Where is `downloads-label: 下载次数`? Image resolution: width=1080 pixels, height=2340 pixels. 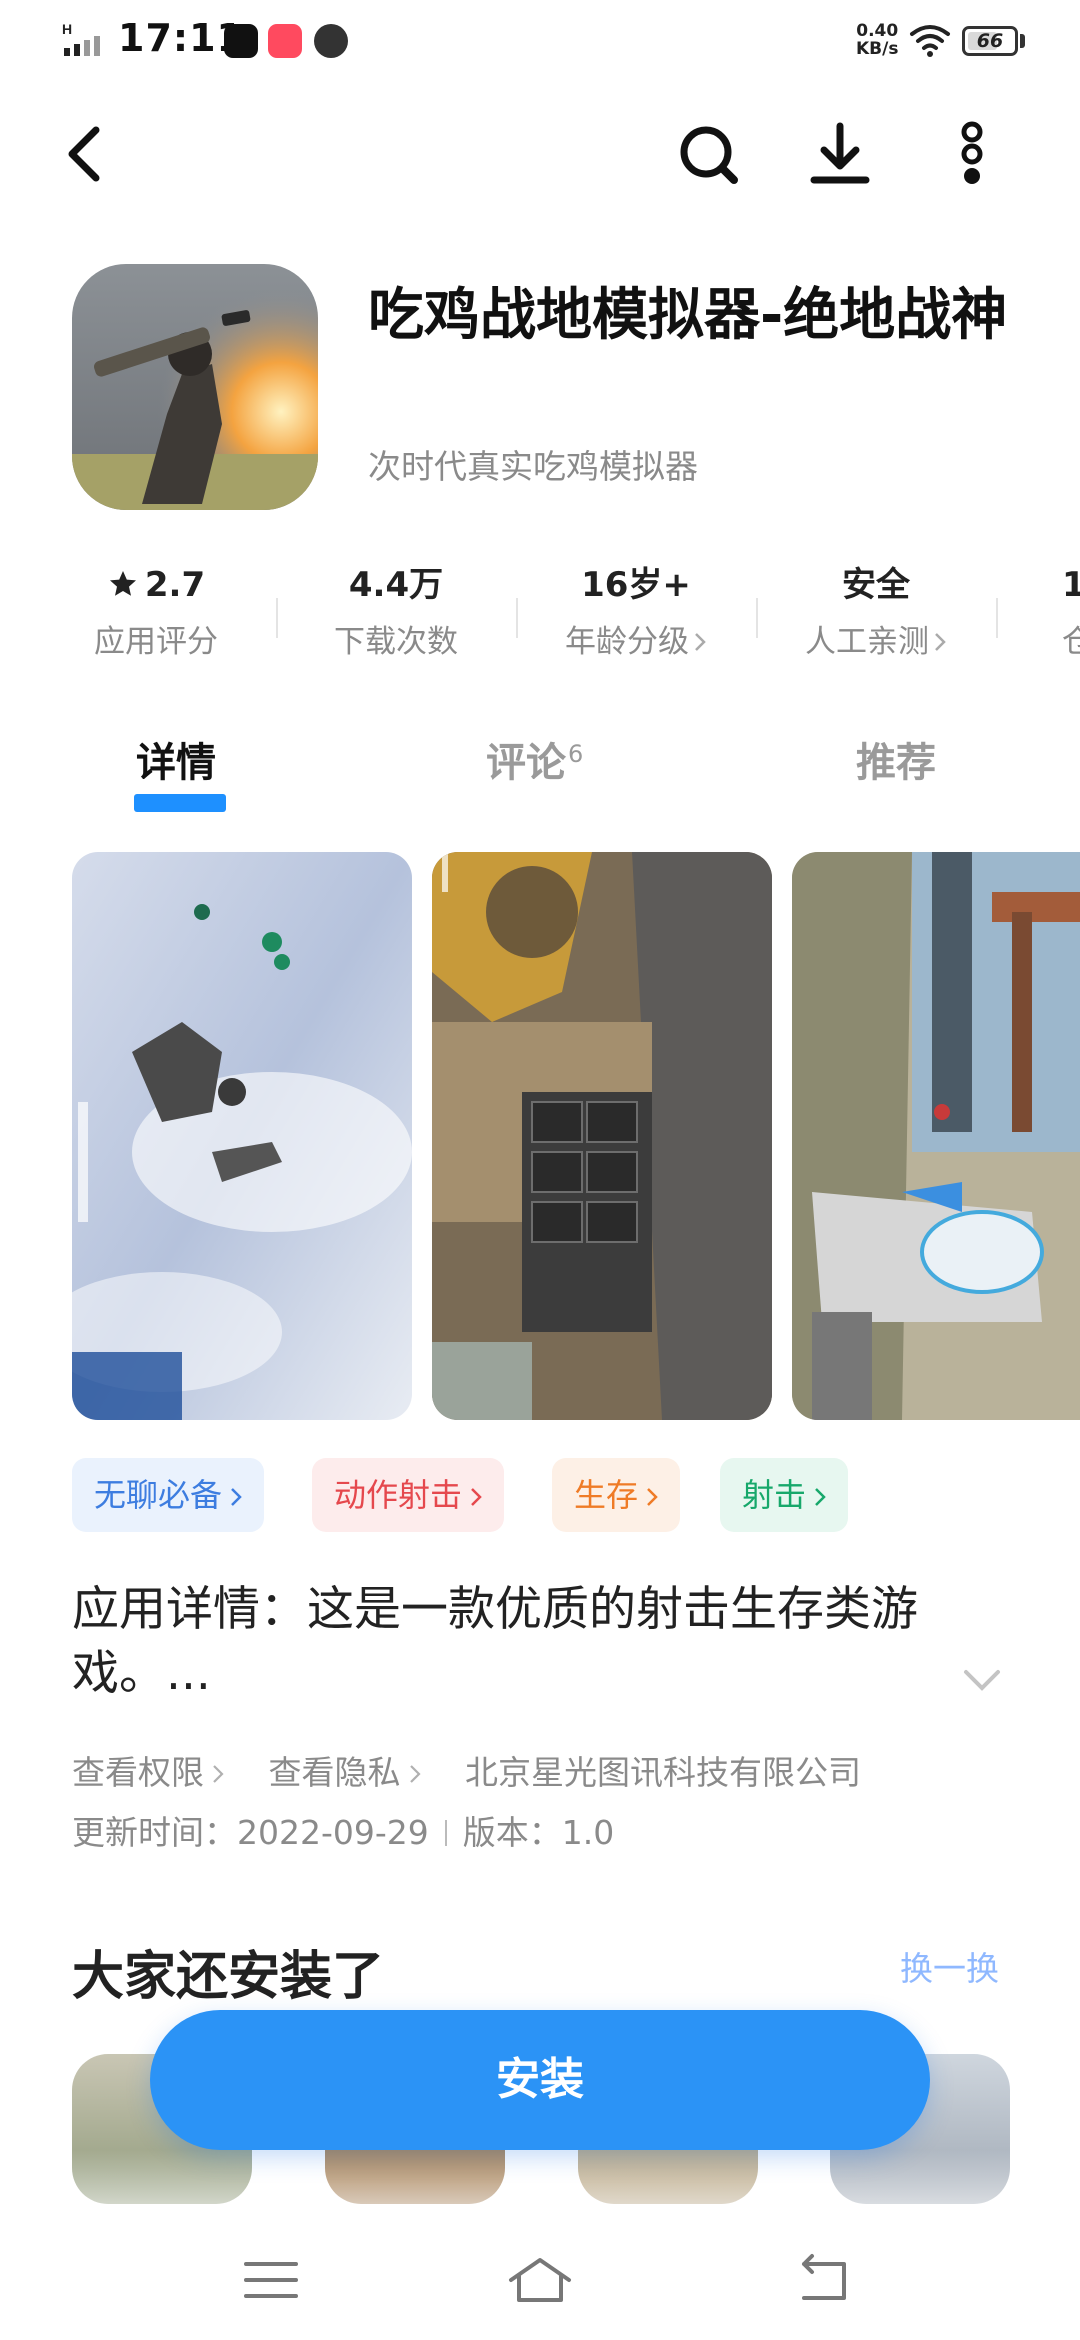 downloads-label: 下载次数 is located at coordinates (396, 642).